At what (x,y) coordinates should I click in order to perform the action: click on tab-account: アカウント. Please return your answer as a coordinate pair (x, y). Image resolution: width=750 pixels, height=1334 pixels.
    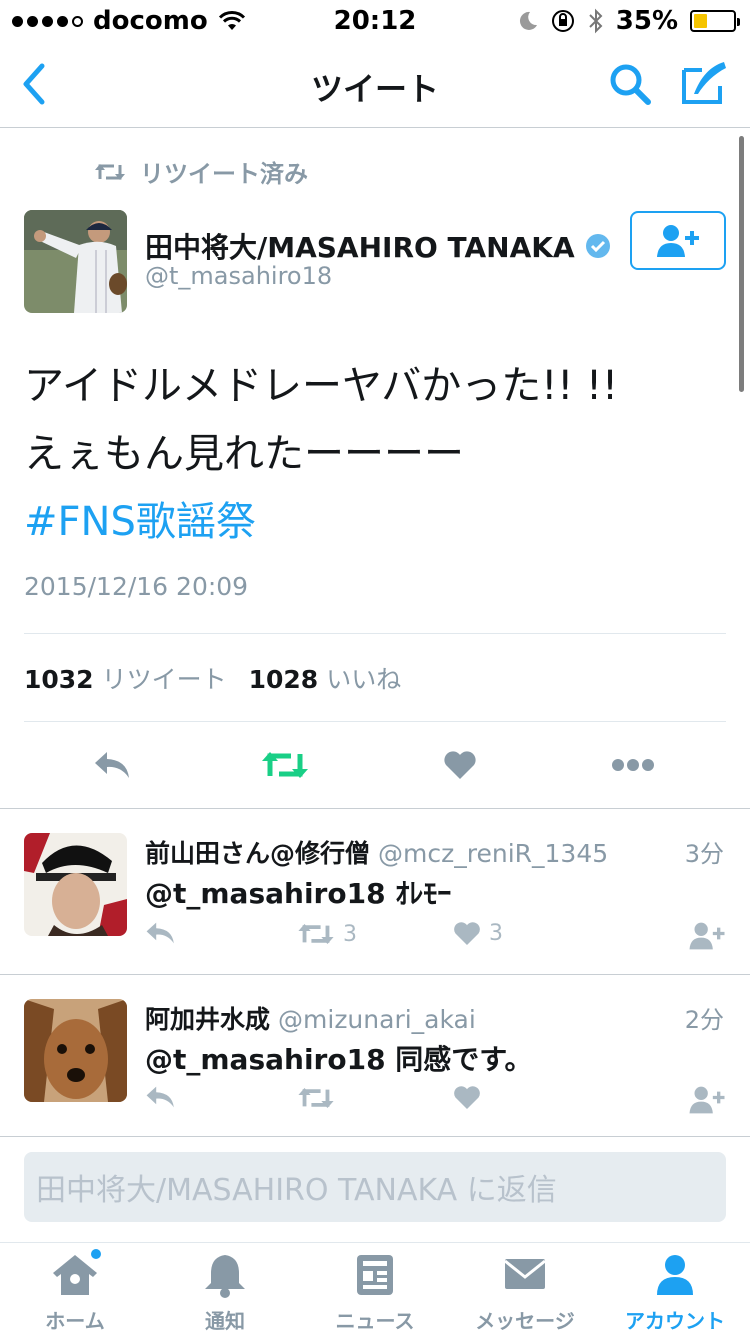
    Looking at the image, I should click on (675, 1291).